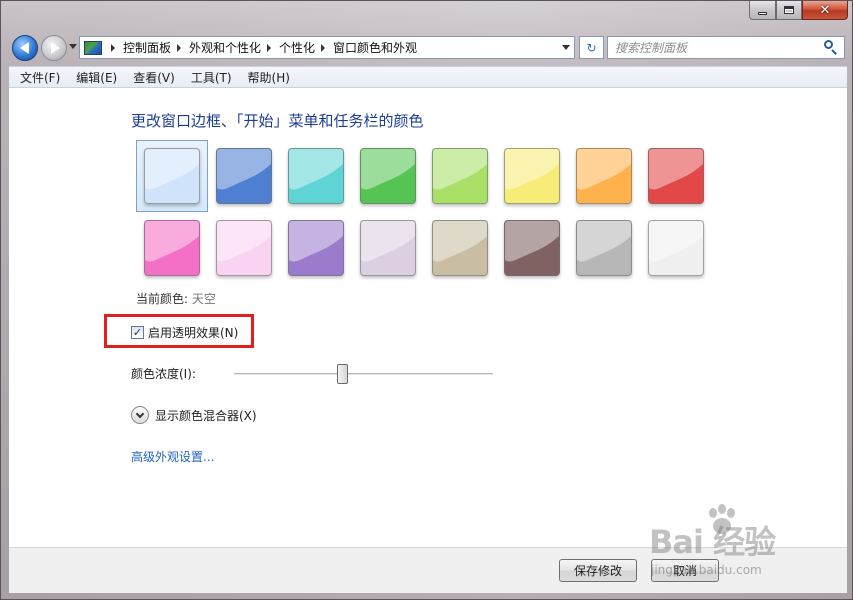 The height and width of the screenshot is (600, 853). Describe the element at coordinates (762, 10) in the screenshot. I see `minimize-button` at that location.